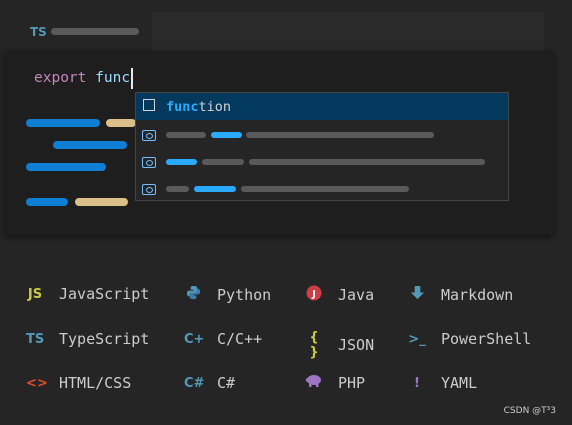 Image resolution: width=572 pixels, height=425 pixels. What do you see at coordinates (215, 107) in the screenshot?
I see `suggestion-rest: tion` at bounding box center [215, 107].